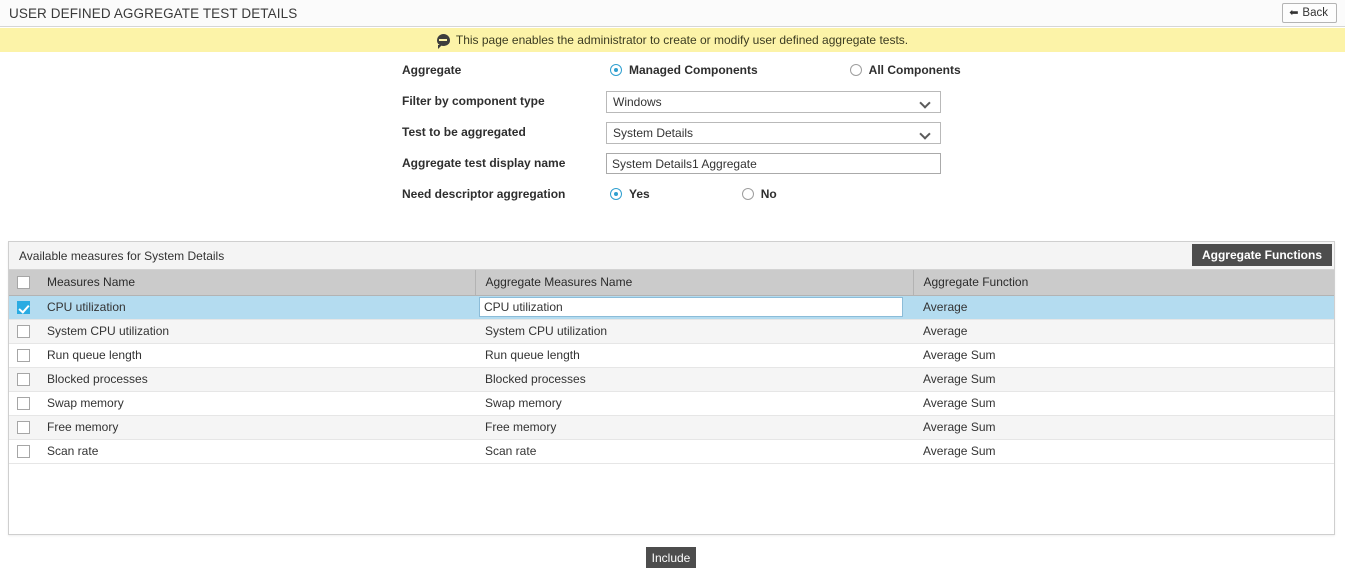  What do you see at coordinates (1123, 283) in the screenshot?
I see `column-header-aggregate-function: Aggregate Function` at bounding box center [1123, 283].